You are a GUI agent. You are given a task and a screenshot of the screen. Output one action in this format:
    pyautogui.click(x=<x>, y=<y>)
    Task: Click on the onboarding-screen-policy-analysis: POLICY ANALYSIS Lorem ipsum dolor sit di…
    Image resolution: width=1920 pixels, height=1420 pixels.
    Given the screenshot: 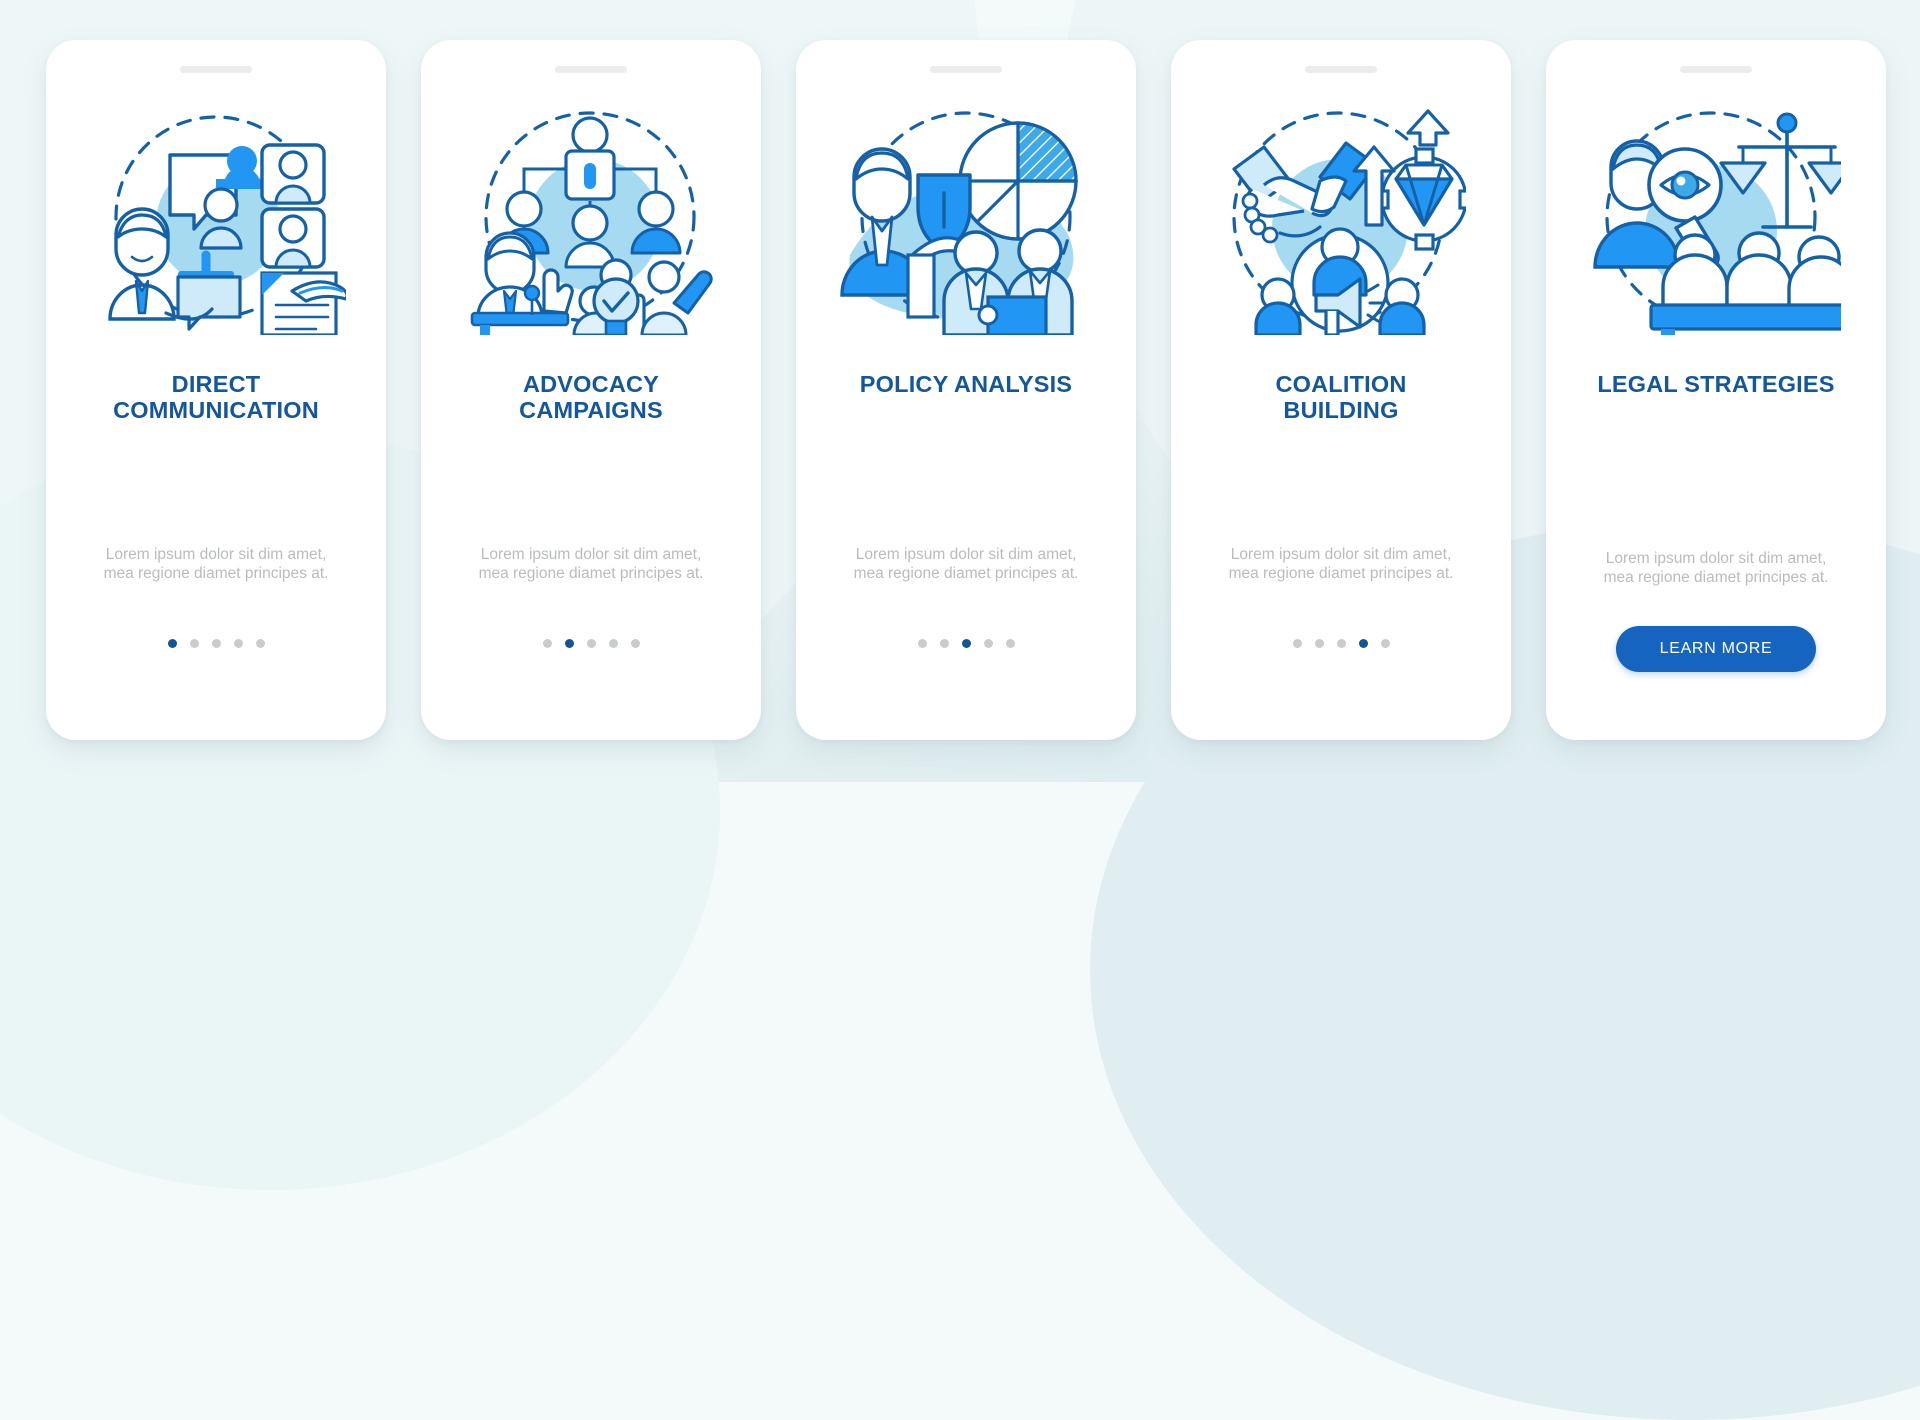 What is the action you would take?
    pyautogui.click(x=966, y=390)
    